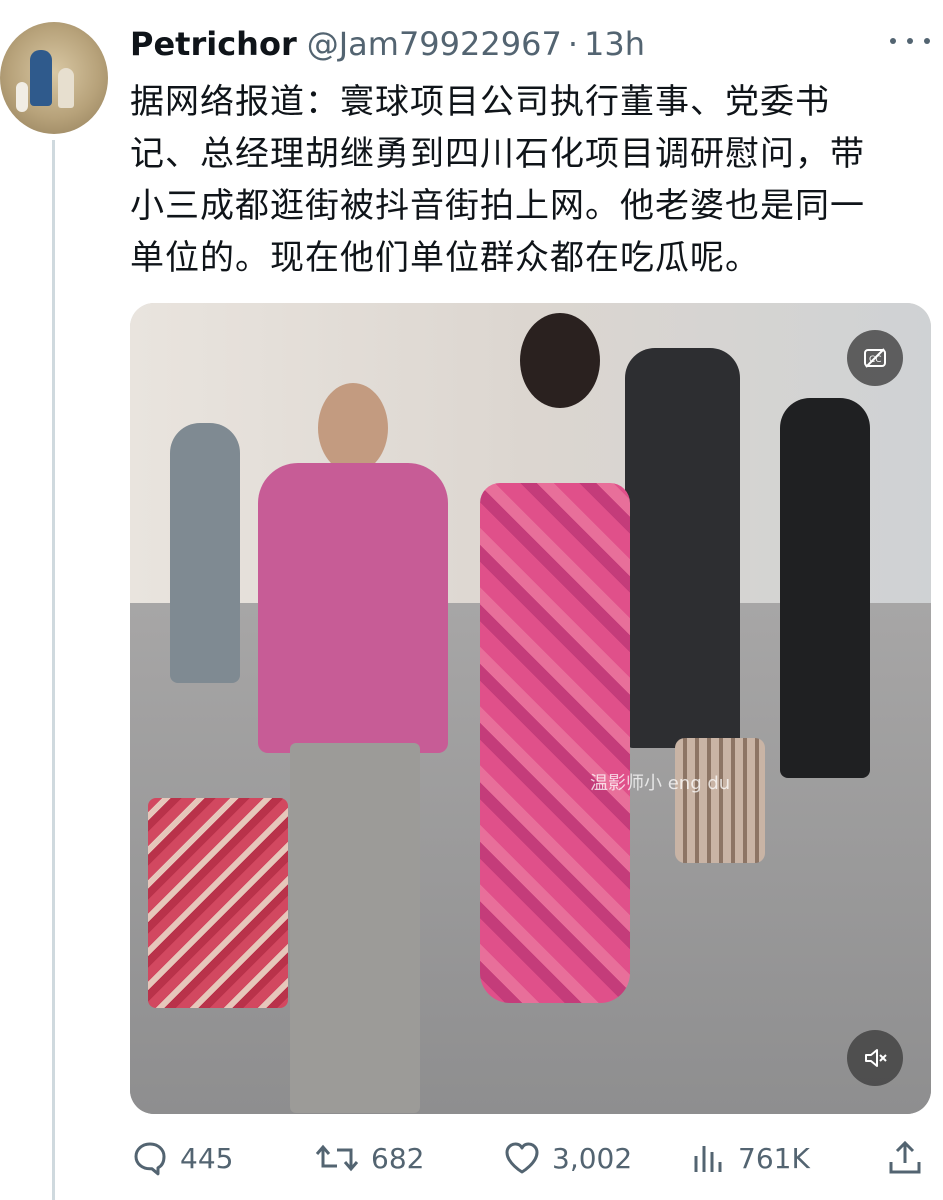 This screenshot has height=1200, width=943. What do you see at coordinates (905, 1157) in the screenshot?
I see `share-icon` at bounding box center [905, 1157].